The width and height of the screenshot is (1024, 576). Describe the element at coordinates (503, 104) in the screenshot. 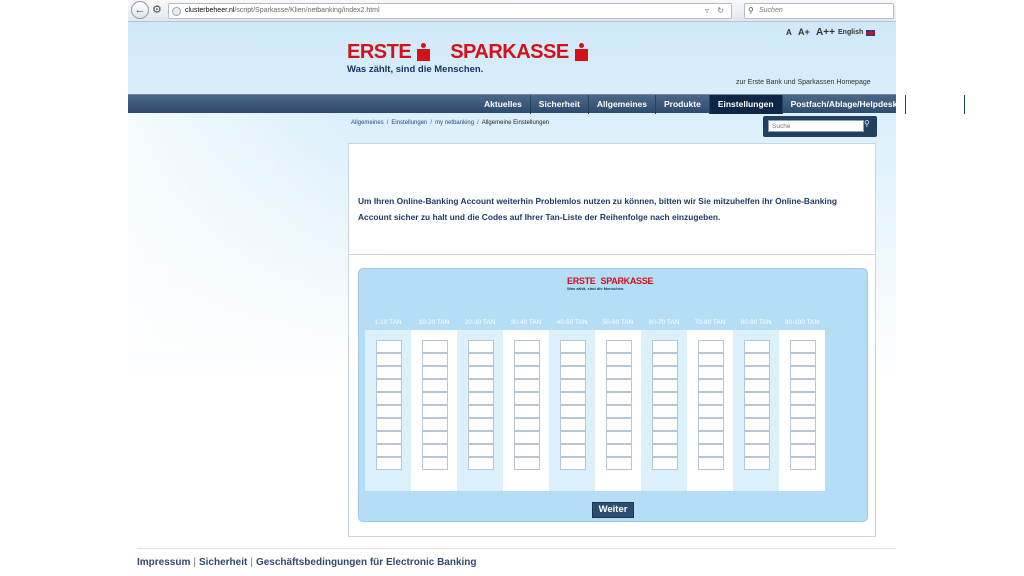

I see `nav-item-aktuelles: Aktuelles` at that location.